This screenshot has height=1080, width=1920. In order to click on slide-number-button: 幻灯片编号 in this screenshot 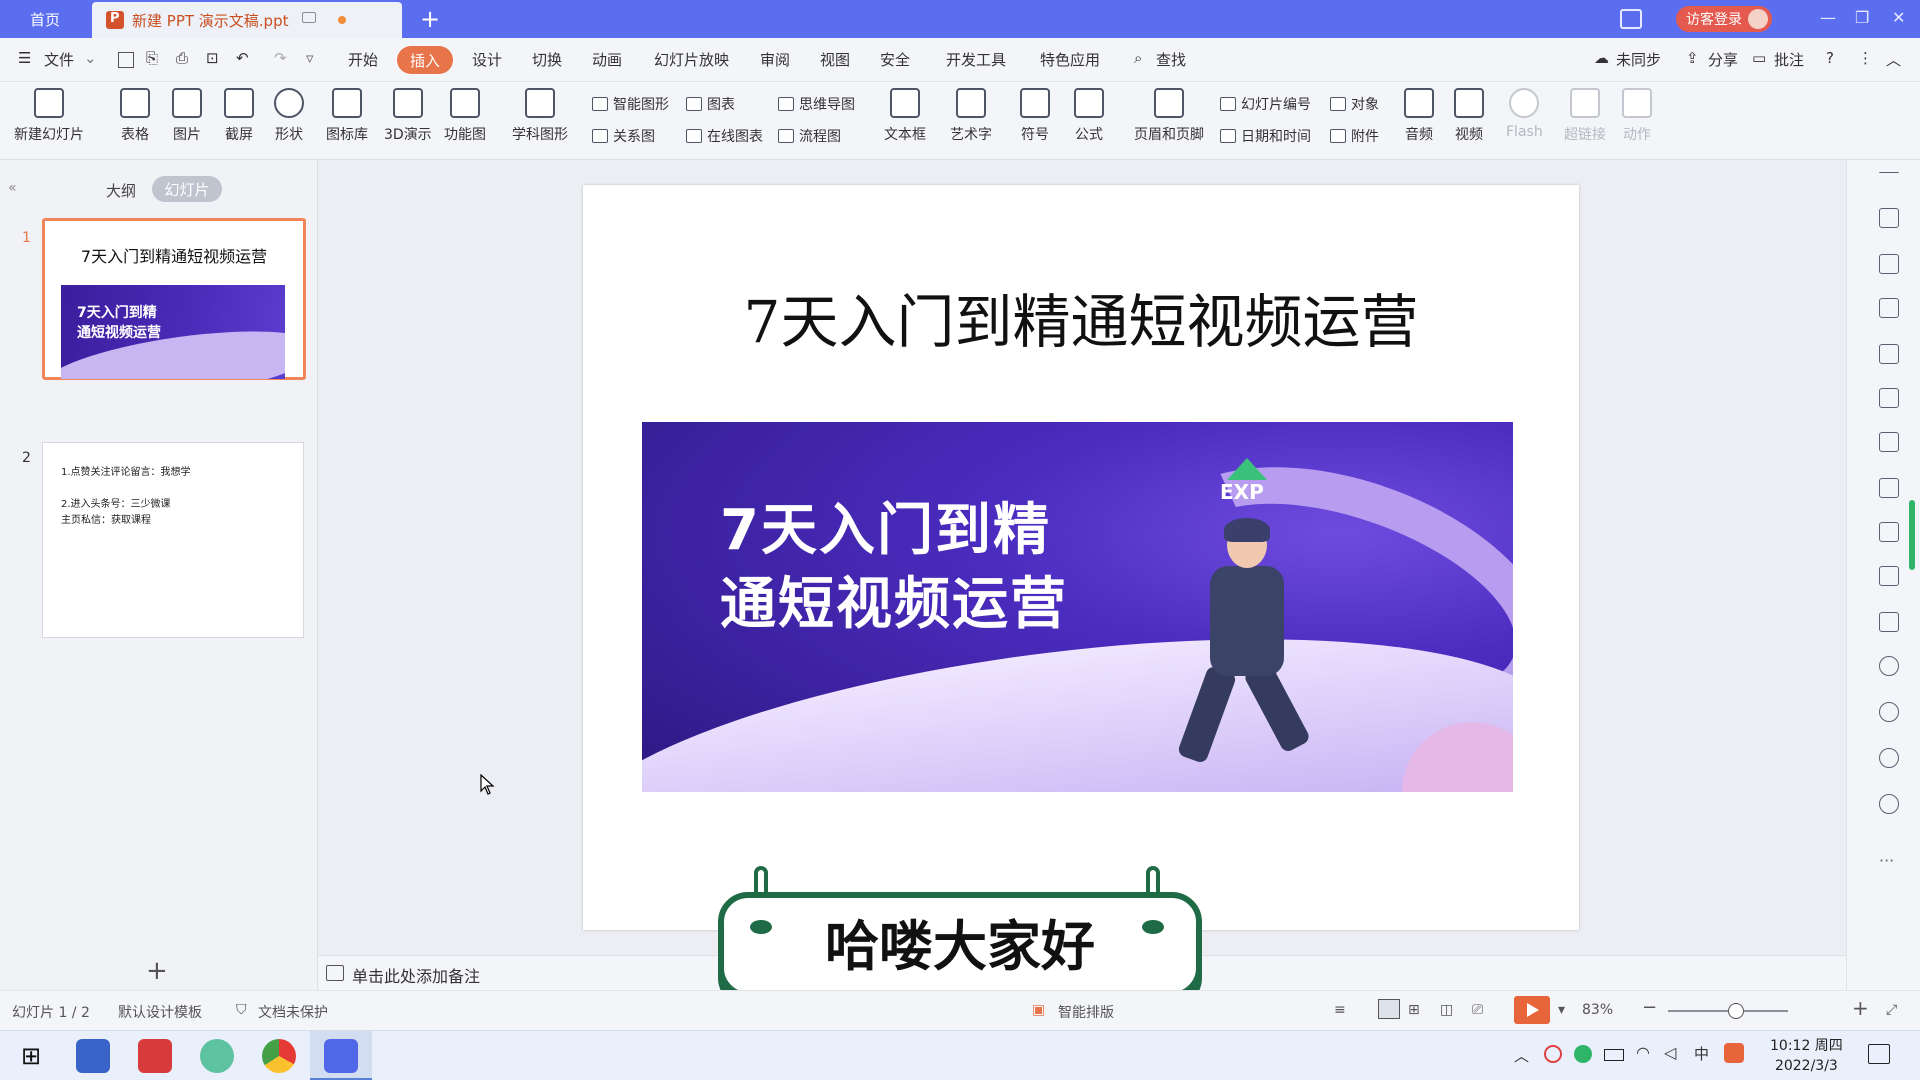, I will do `click(1265, 104)`.